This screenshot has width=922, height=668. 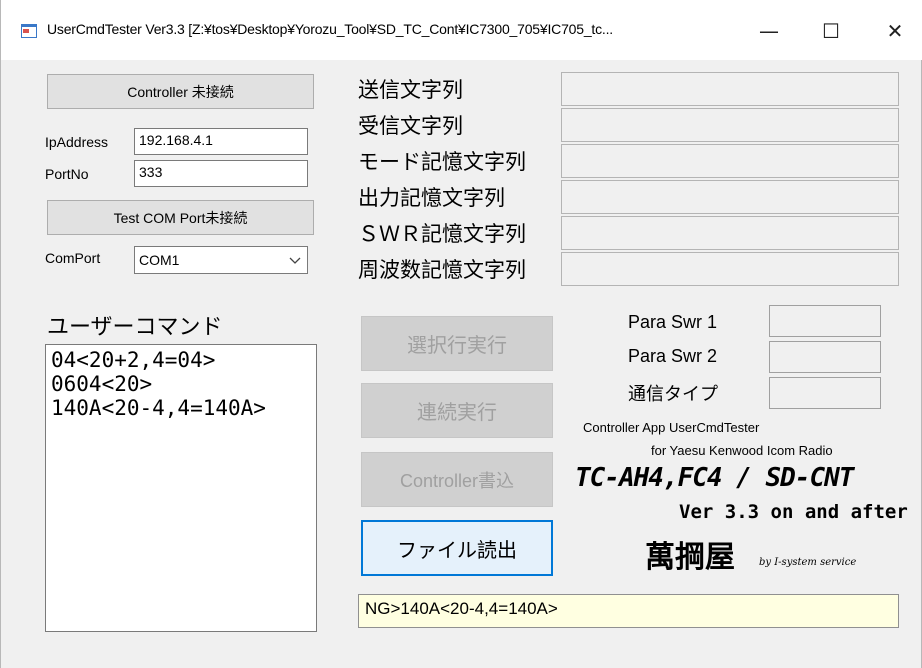 What do you see at coordinates (159, 260) in the screenshot?
I see `com-port-value: COM1` at bounding box center [159, 260].